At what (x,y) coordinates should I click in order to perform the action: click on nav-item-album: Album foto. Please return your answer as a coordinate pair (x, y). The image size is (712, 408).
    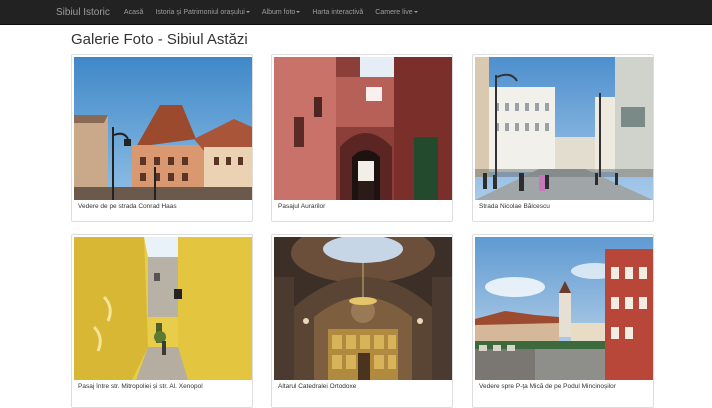
    Looking at the image, I should click on (281, 12).